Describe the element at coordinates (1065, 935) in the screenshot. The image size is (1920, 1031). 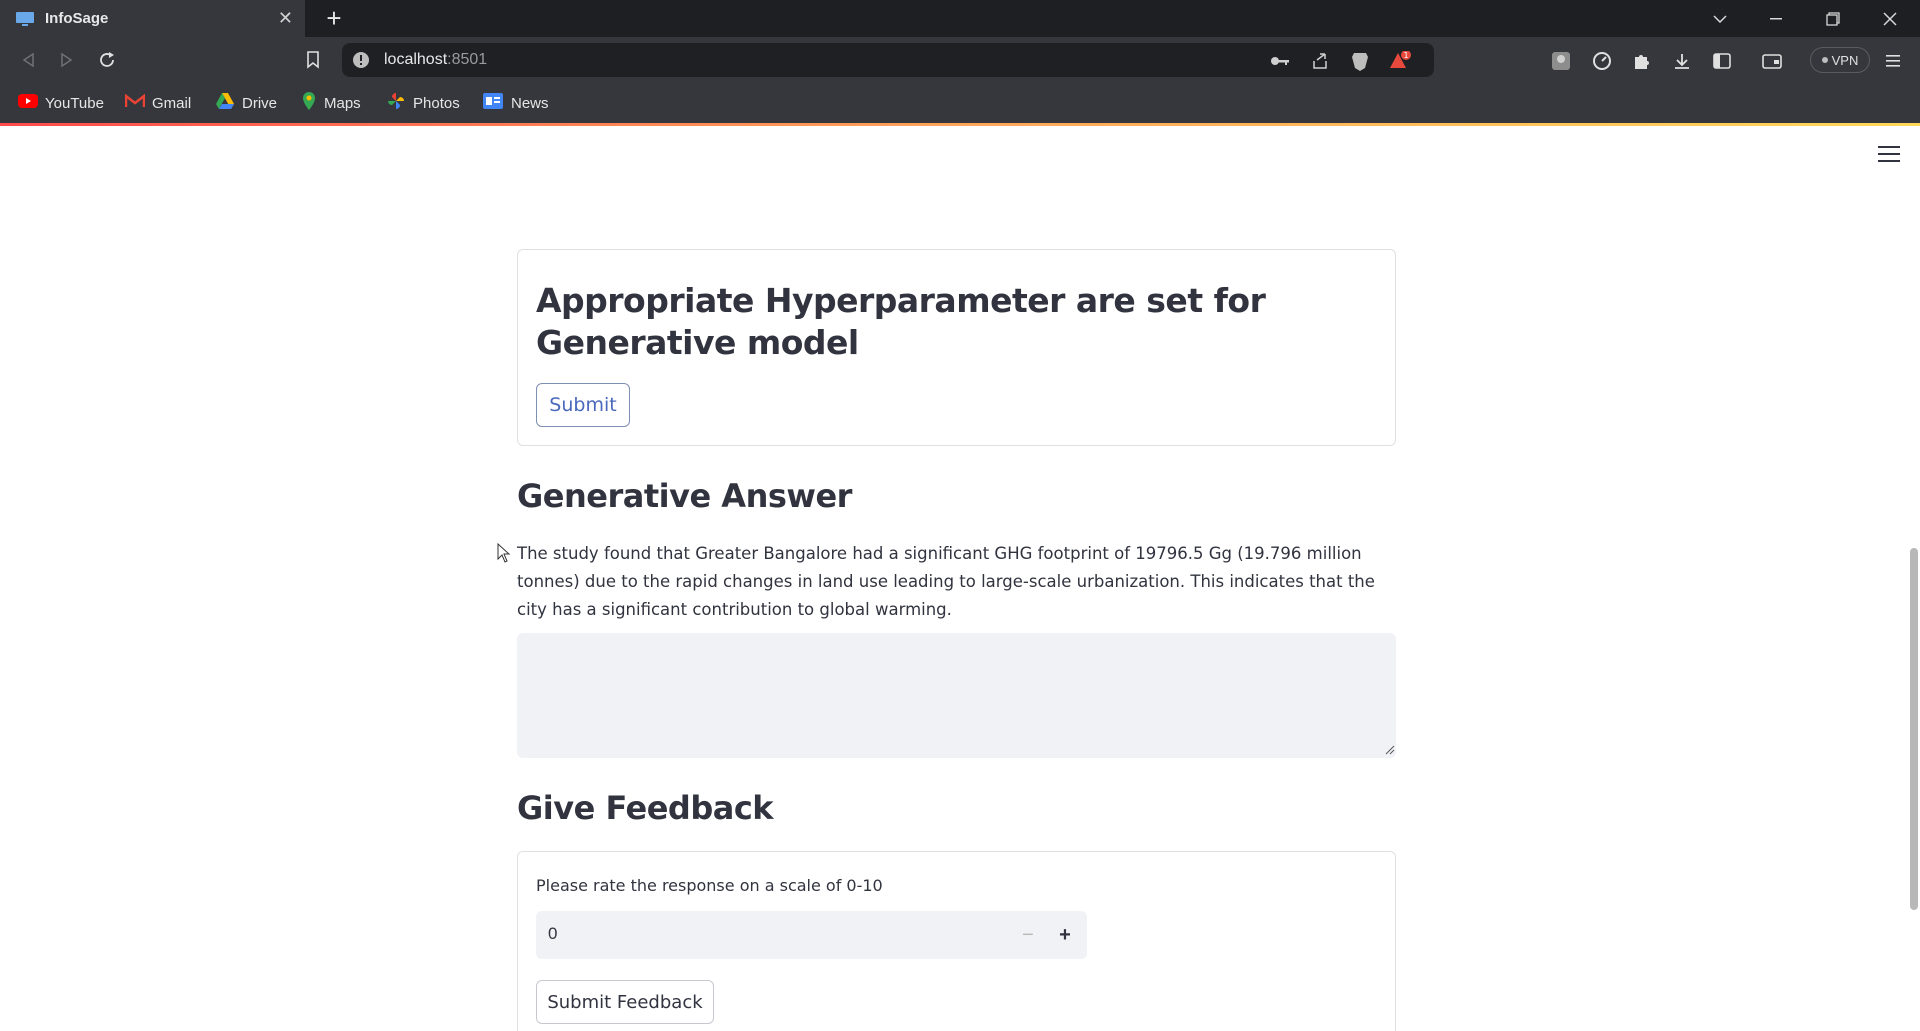
I see `increment-button: +` at that location.